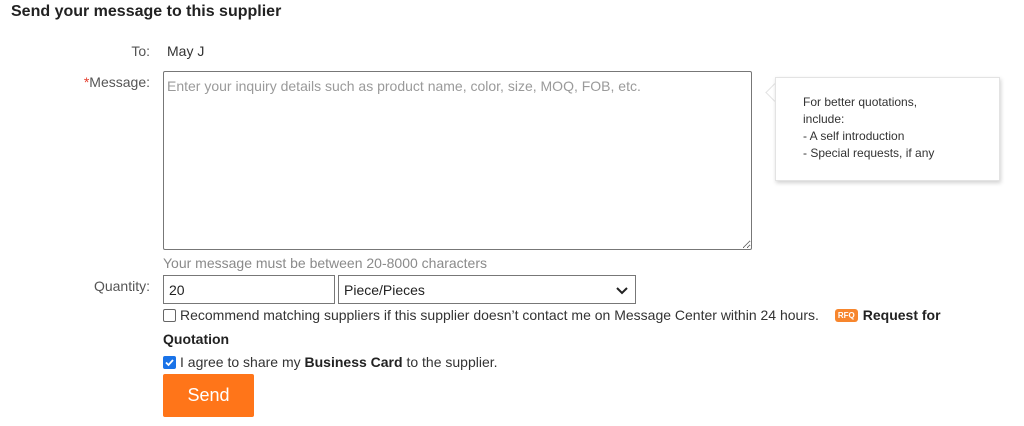  Describe the element at coordinates (75, 82) in the screenshot. I see `message-label: *Message:` at that location.